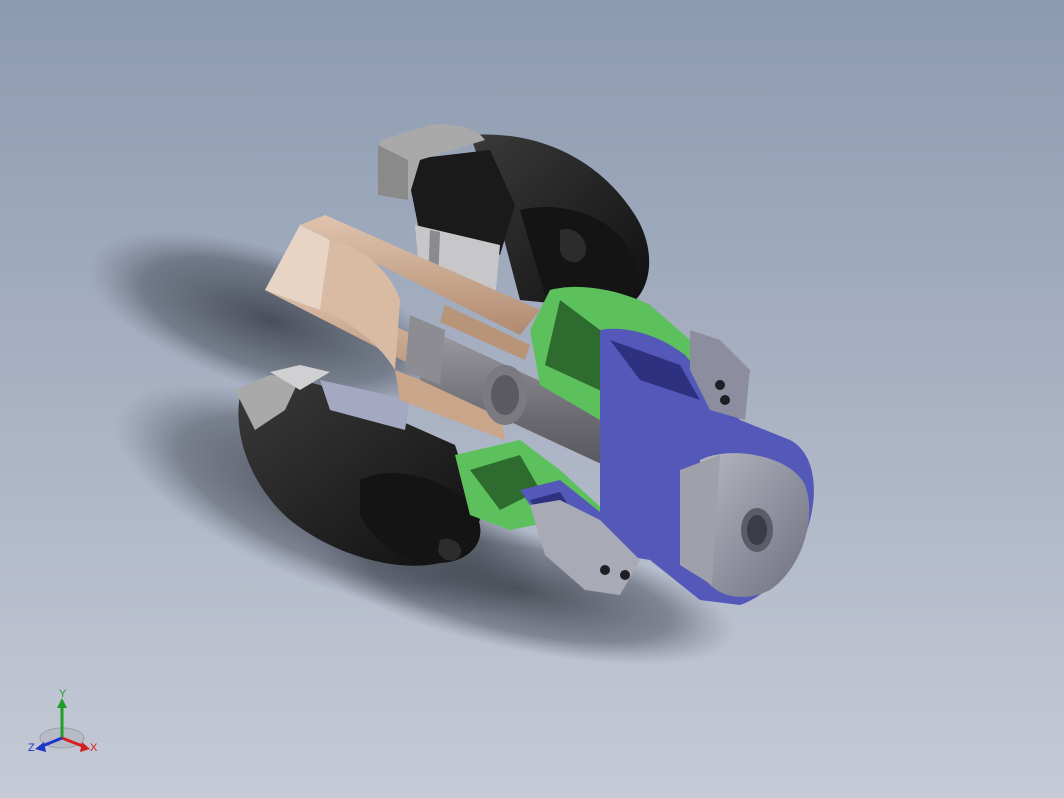 The width and height of the screenshot is (1064, 798). Describe the element at coordinates (31, 748) in the screenshot. I see `z-axis-label: Z` at that location.